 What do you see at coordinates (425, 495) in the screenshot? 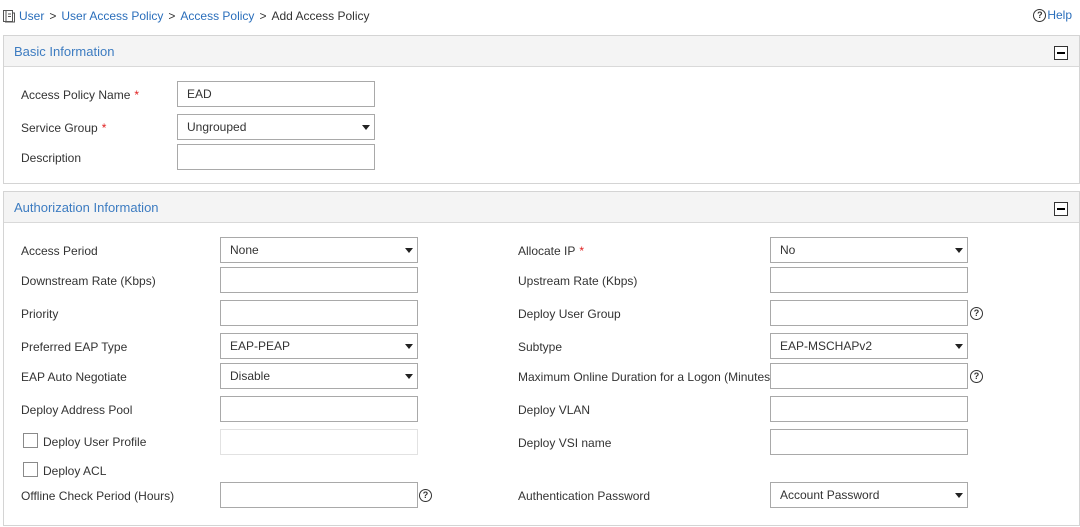
I see `offline-check-period-help-icon: ?` at bounding box center [425, 495].